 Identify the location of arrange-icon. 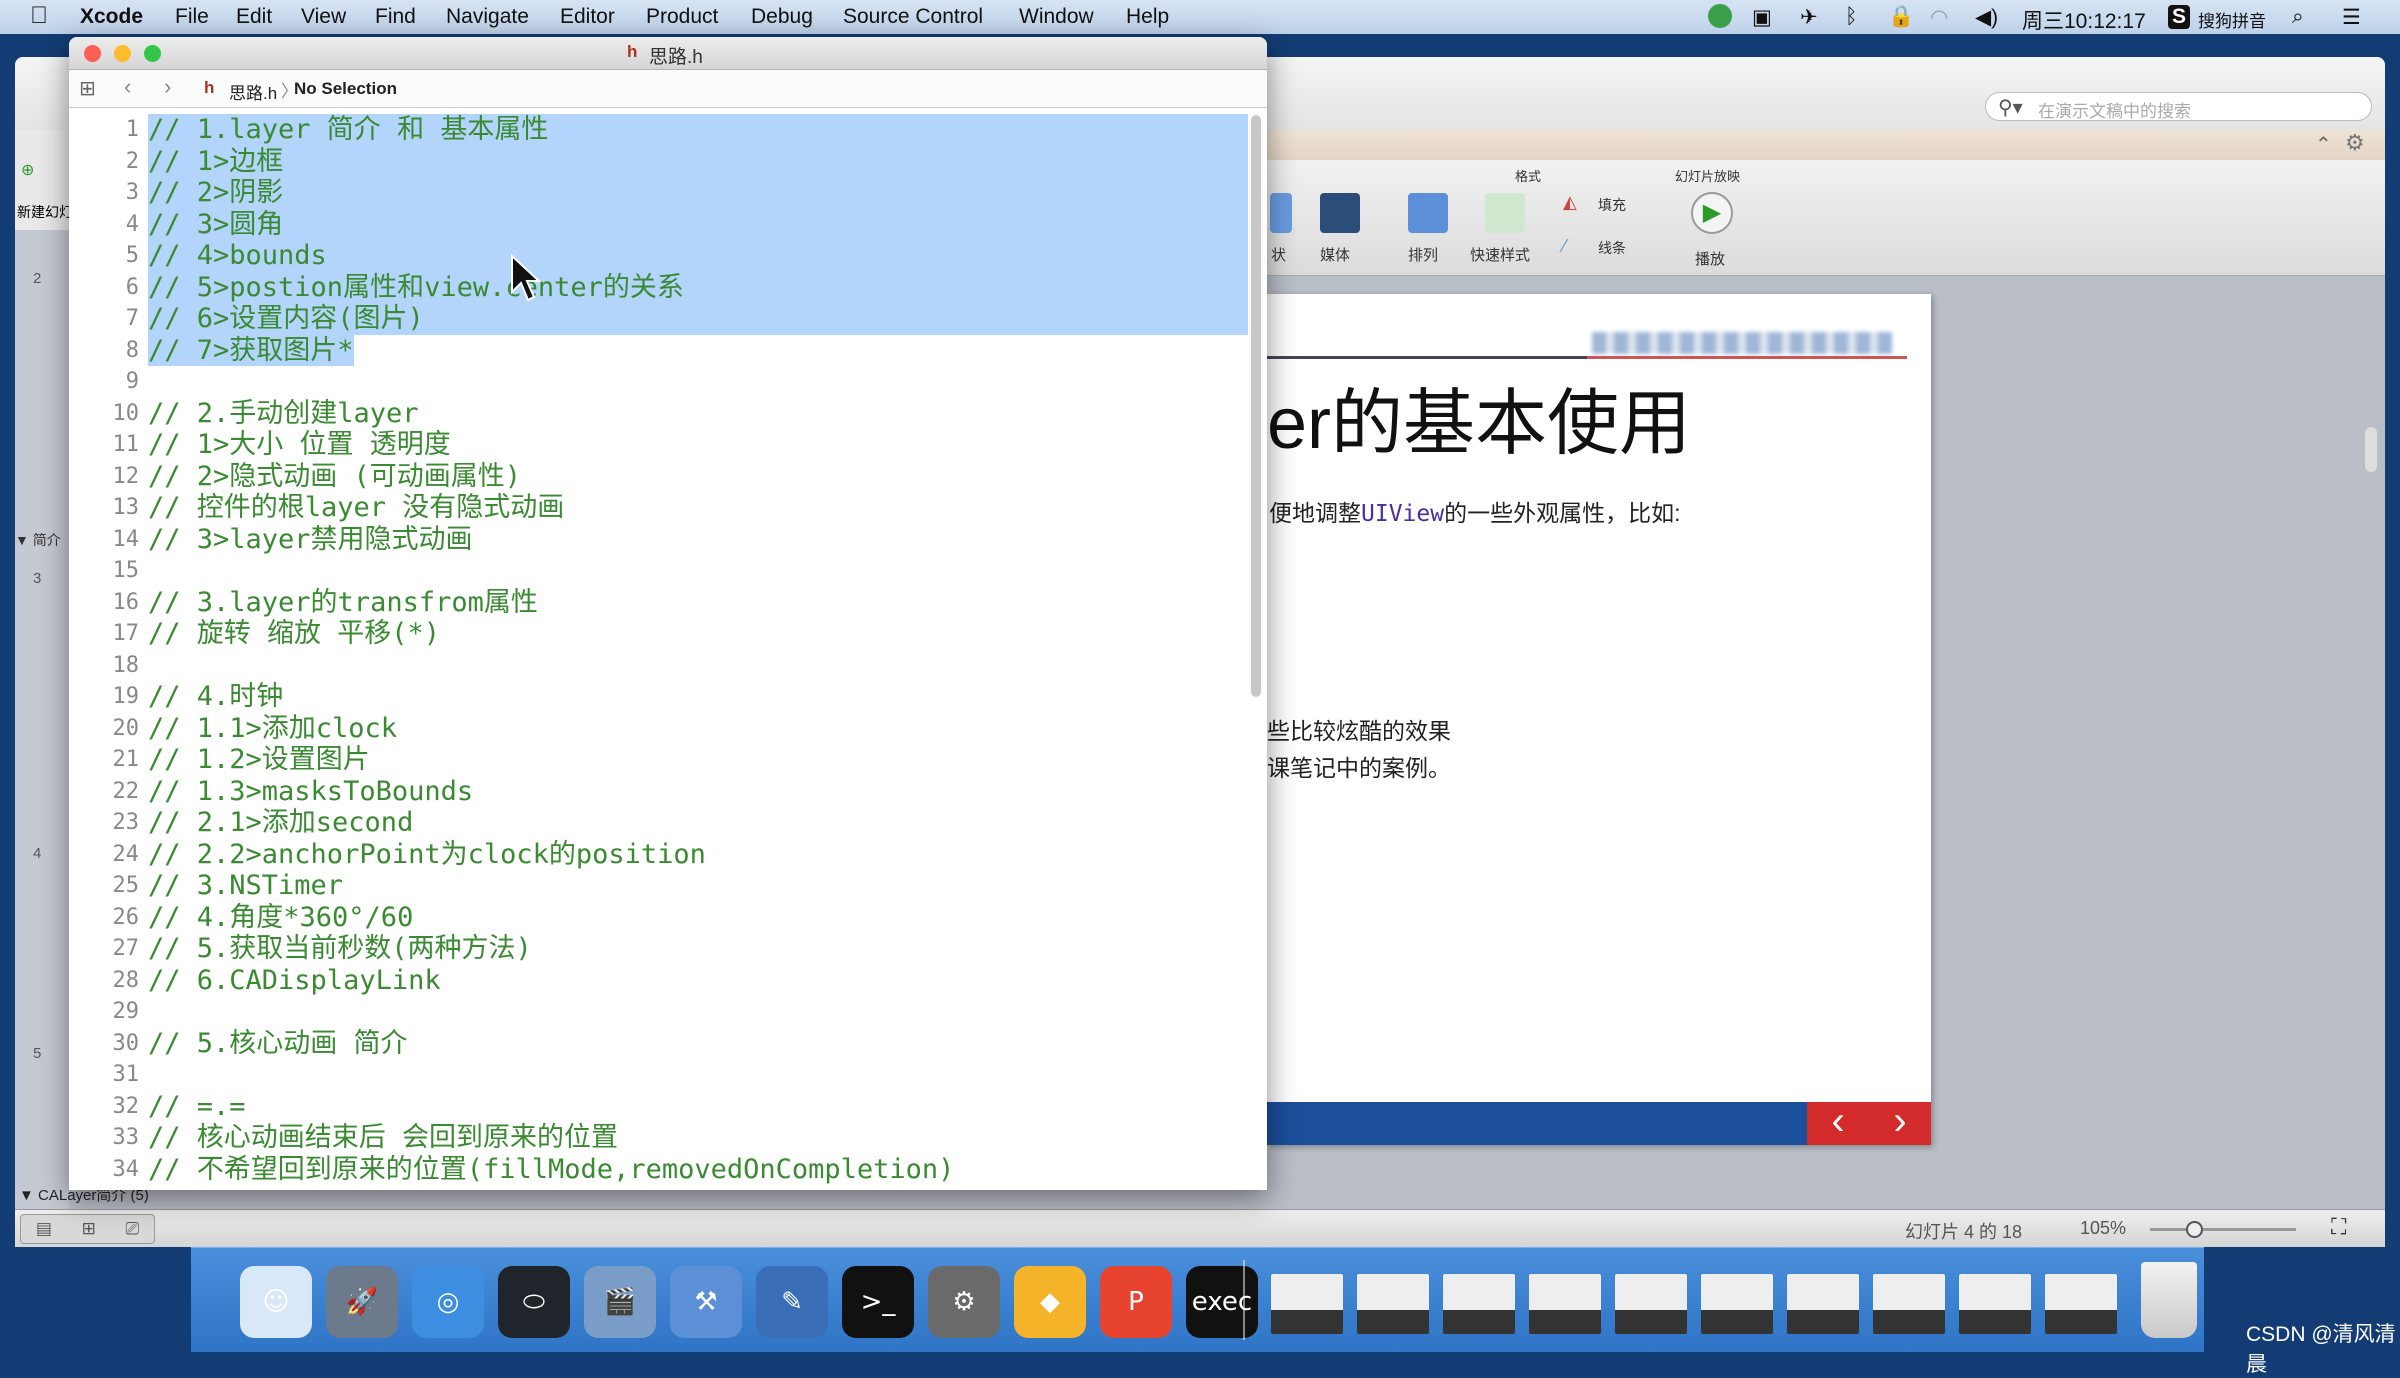
(1428, 213).